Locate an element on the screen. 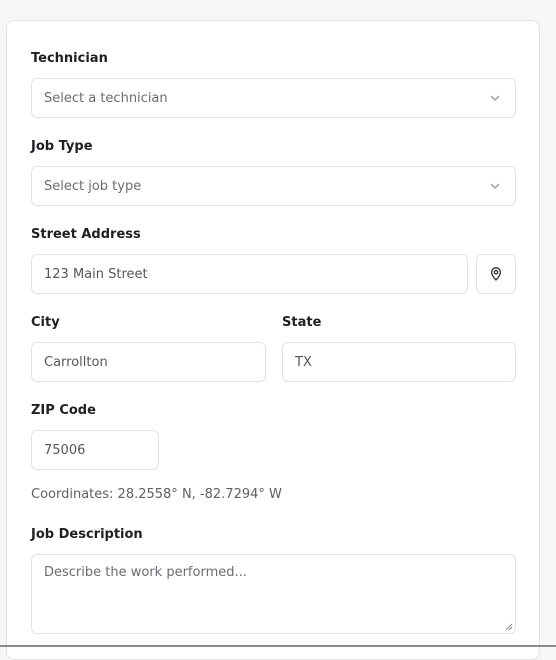  job-type-select-value: Select job type is located at coordinates (93, 186).